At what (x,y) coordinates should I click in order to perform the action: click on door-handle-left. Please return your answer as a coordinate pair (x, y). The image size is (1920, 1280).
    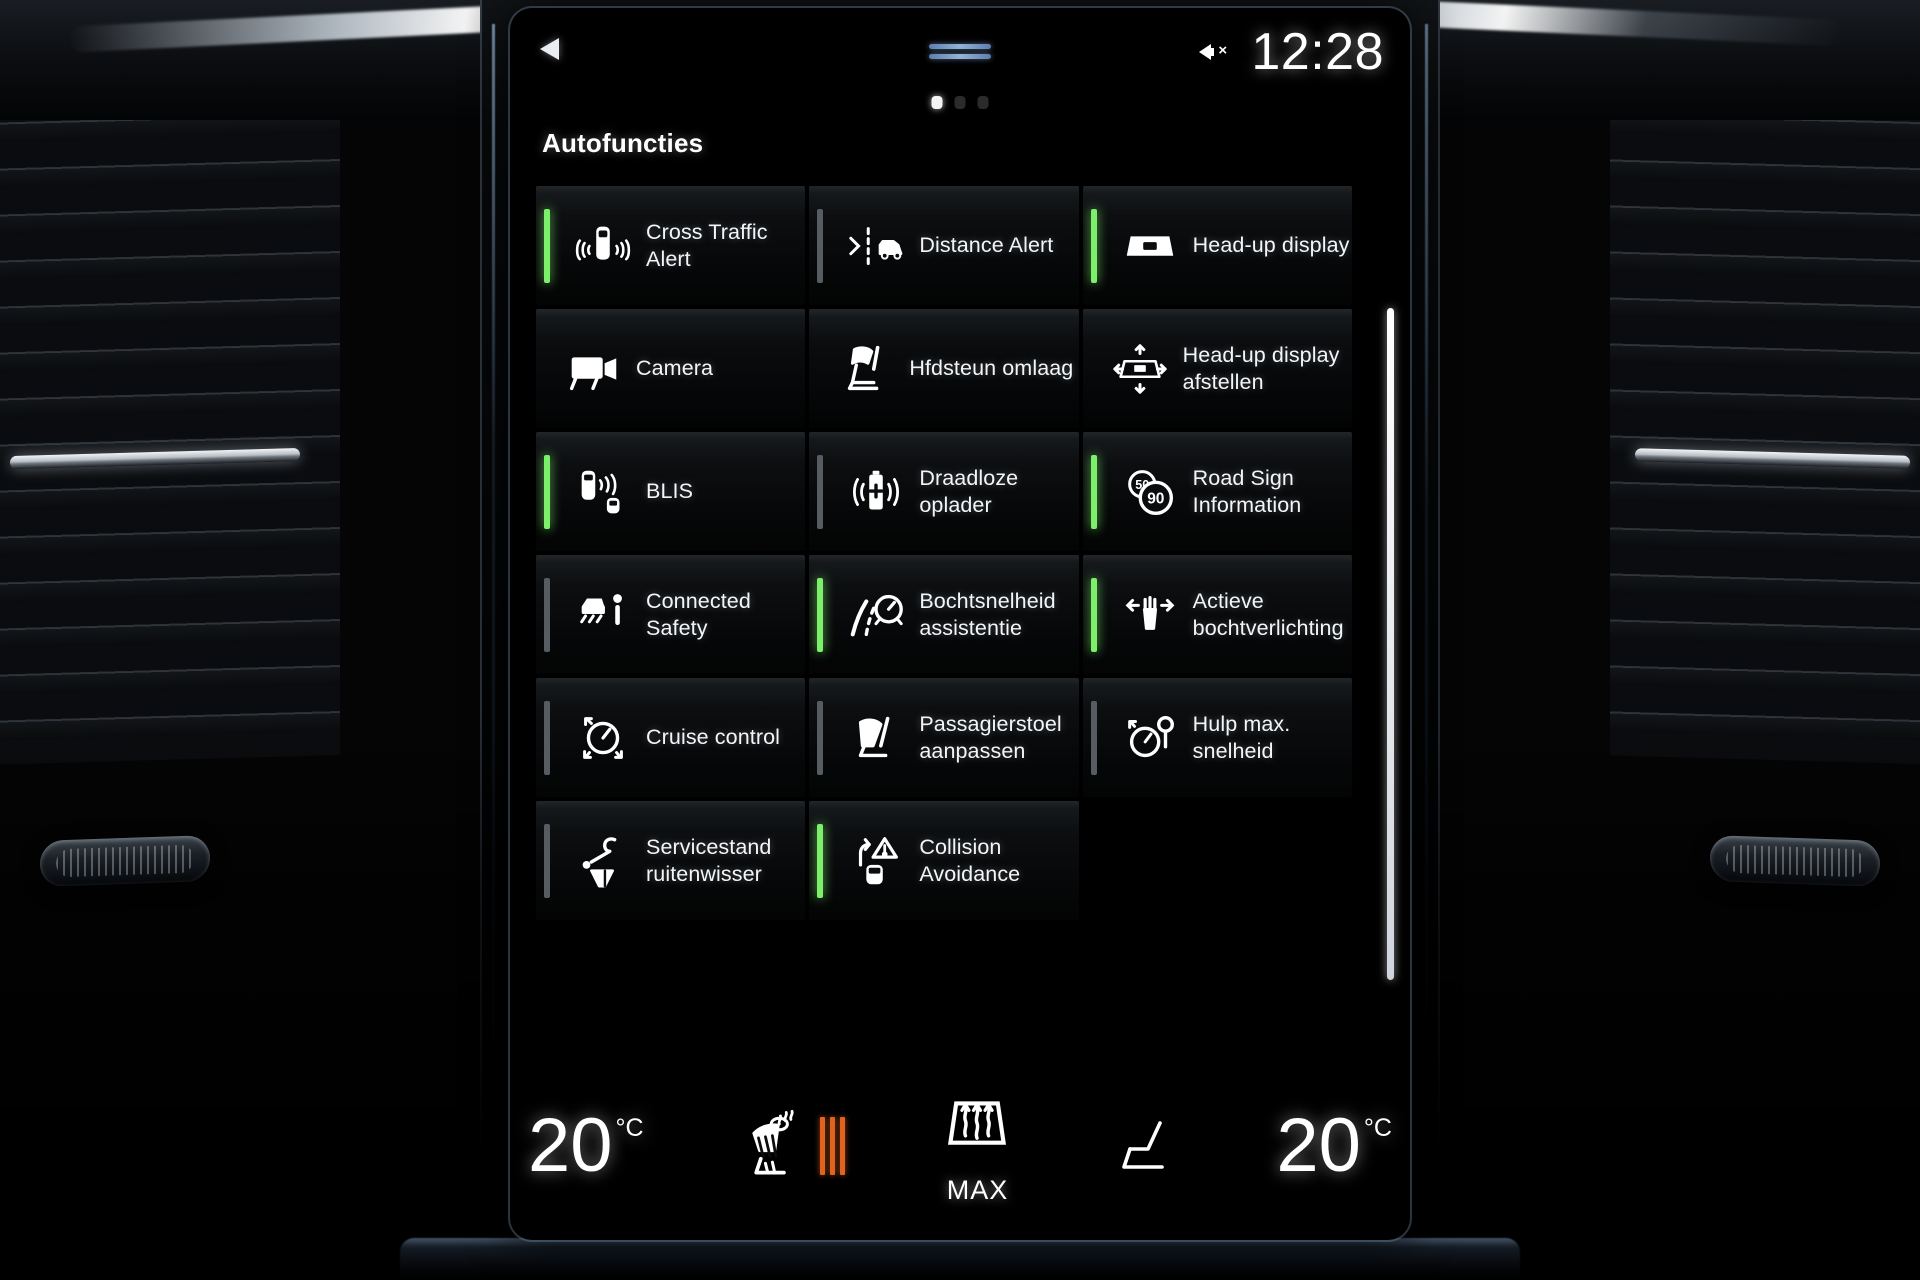
    Looking at the image, I should click on (125, 861).